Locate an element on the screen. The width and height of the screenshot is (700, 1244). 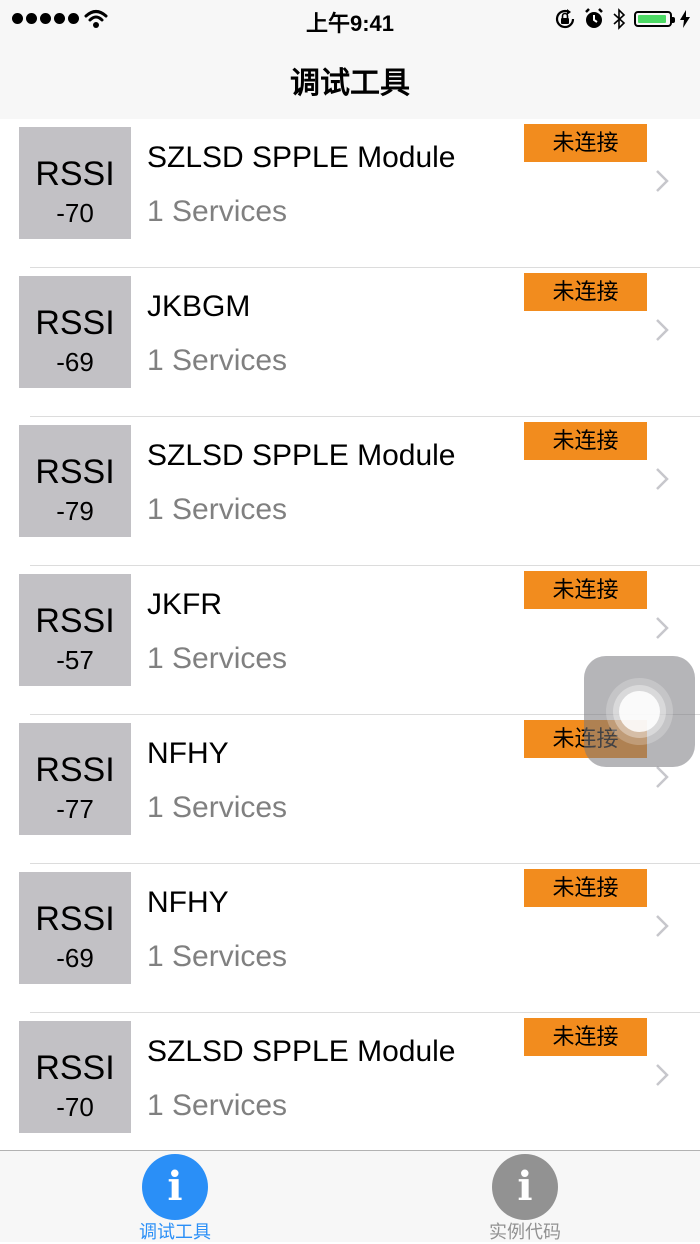
tab-debug-tools: i 调试工具 is located at coordinates (175, 1197).